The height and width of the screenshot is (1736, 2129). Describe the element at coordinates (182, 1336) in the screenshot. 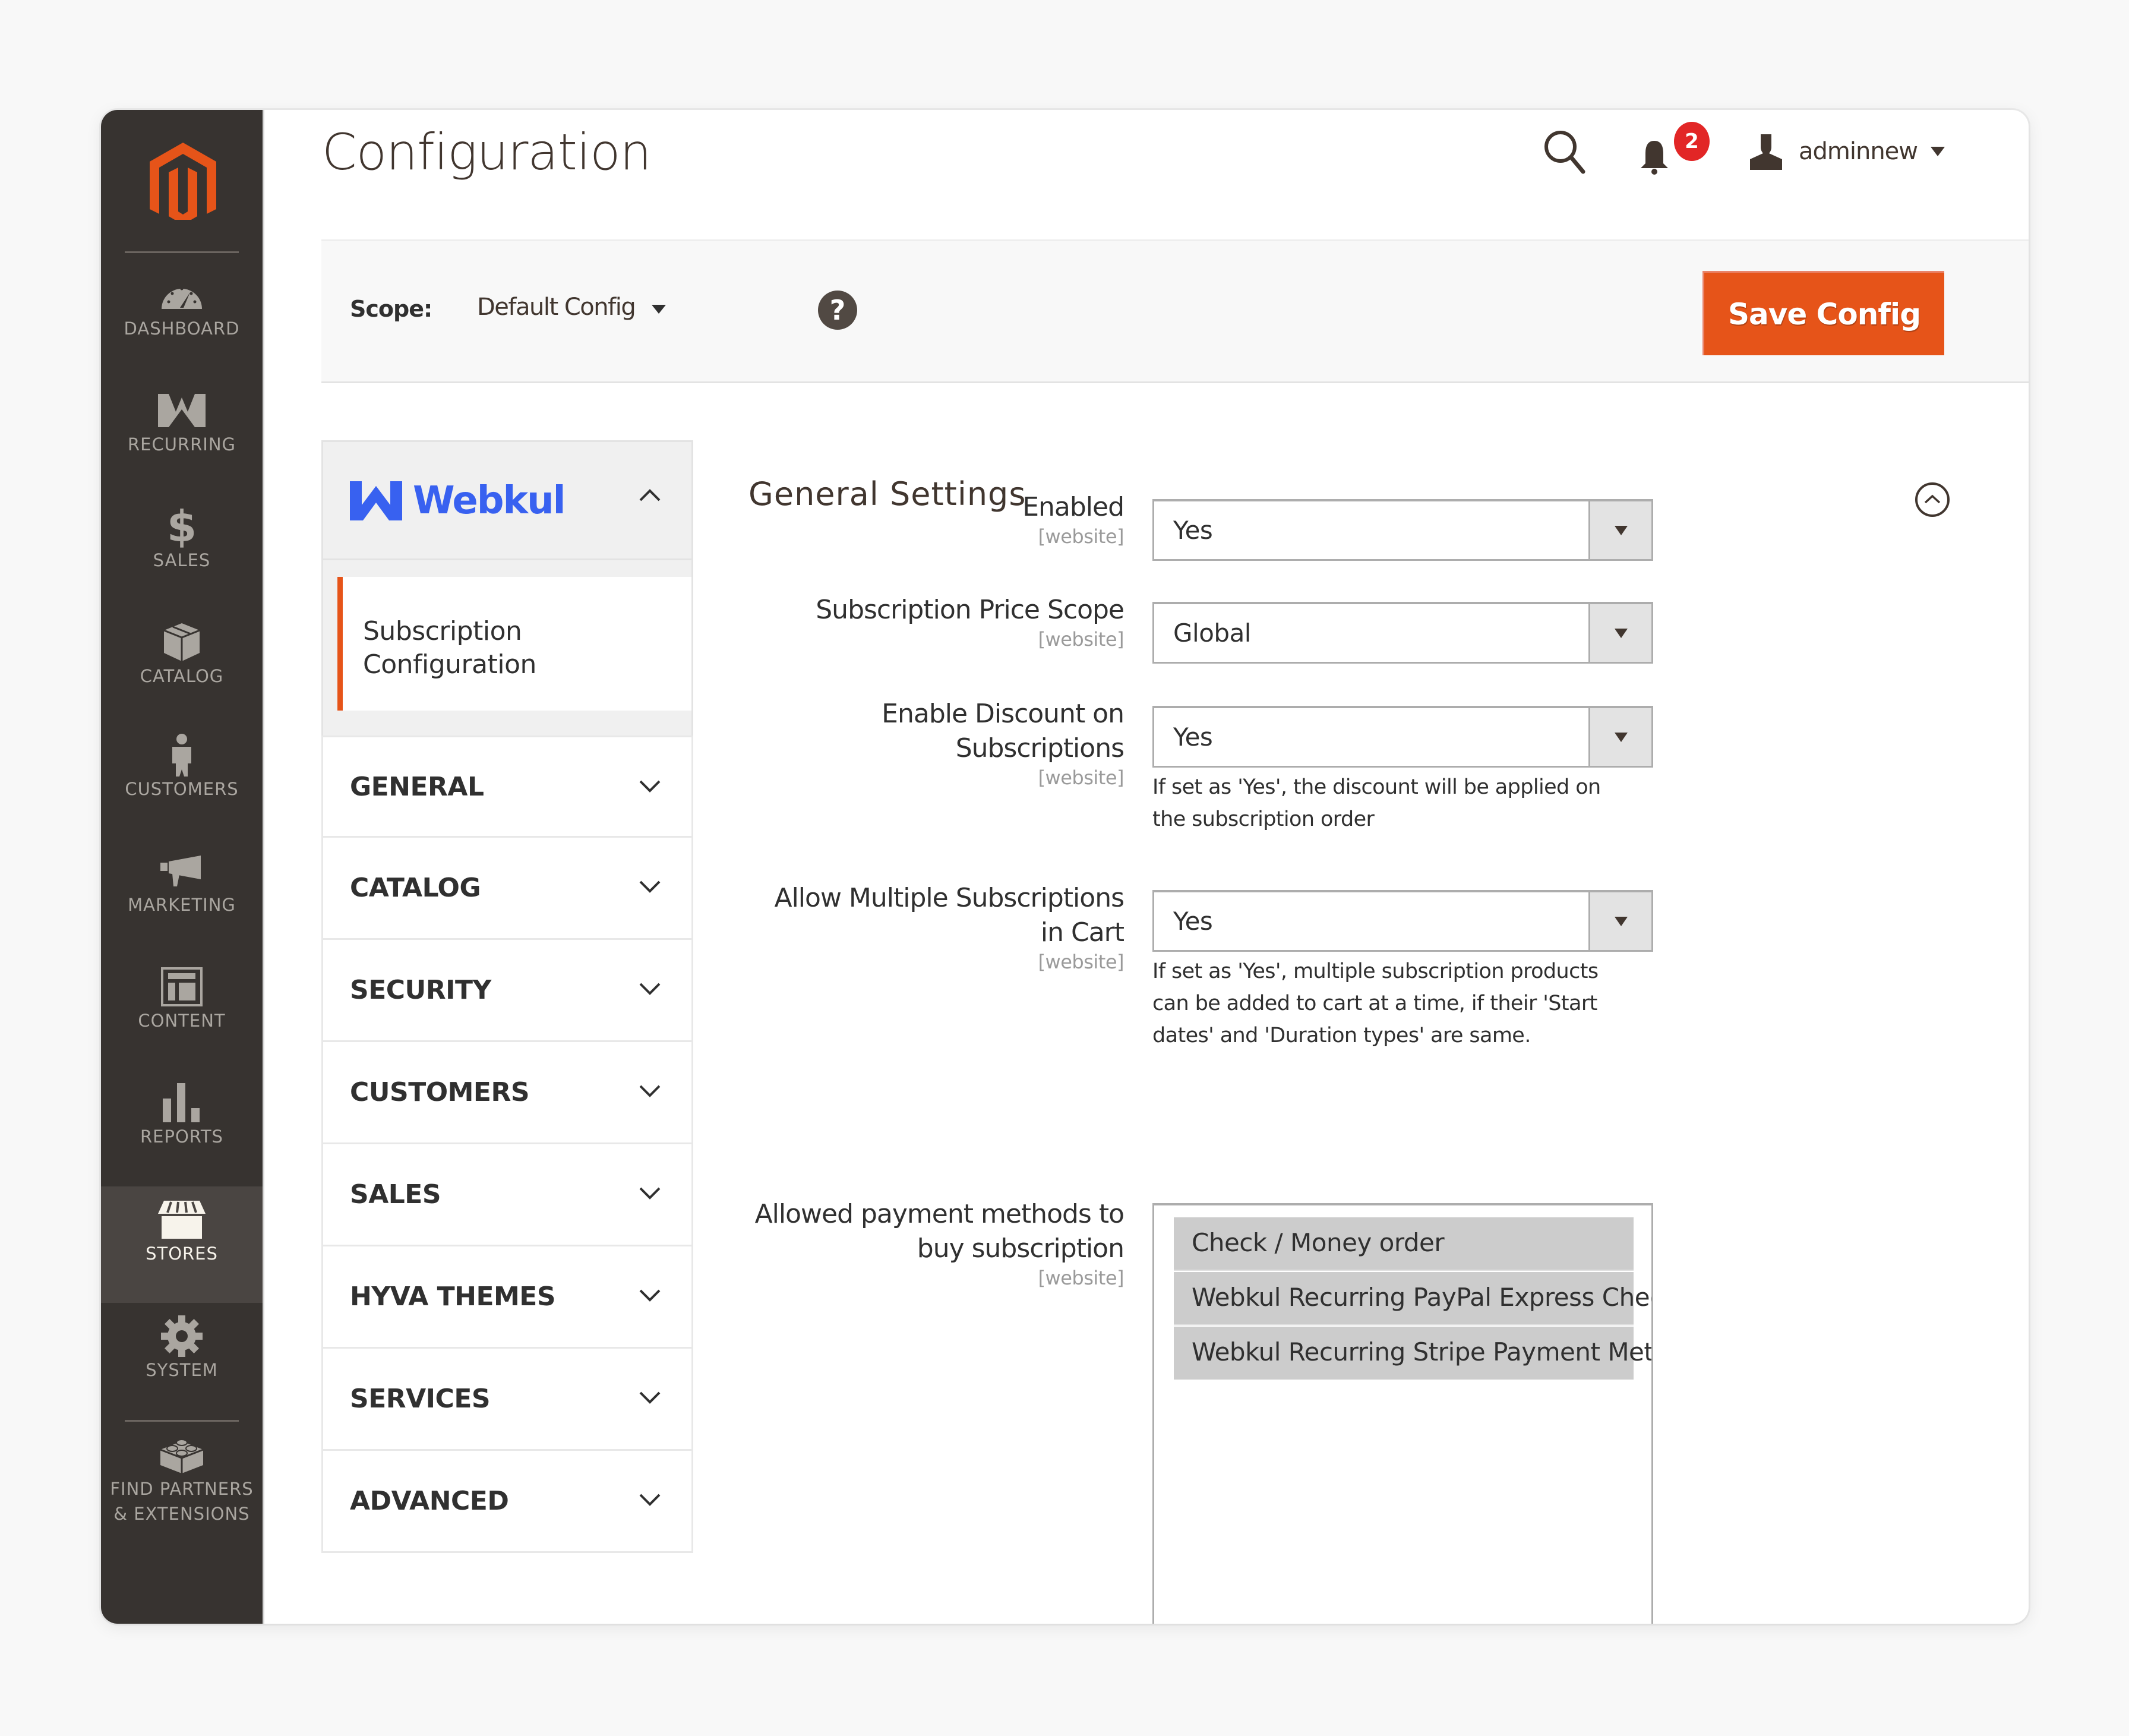

I see `gear-icon` at that location.